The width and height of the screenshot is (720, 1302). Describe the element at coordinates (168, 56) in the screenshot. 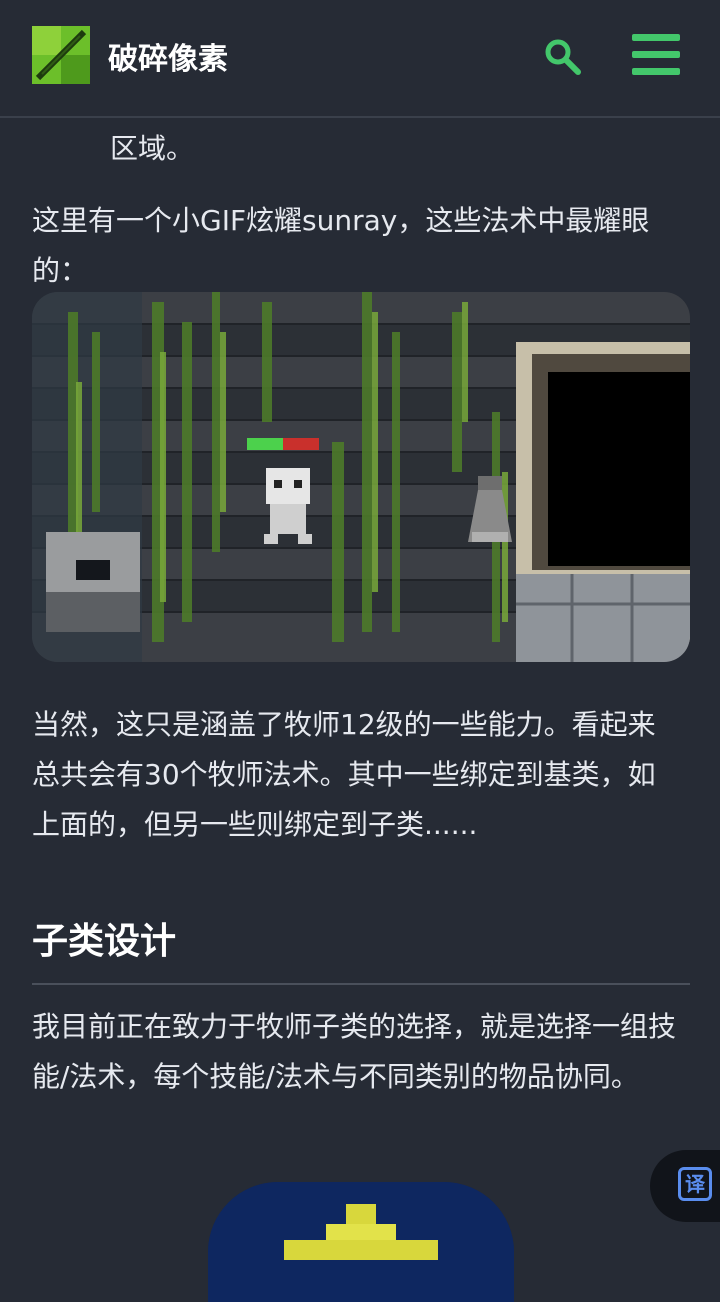

I see `site-title: 破碎像素` at that location.